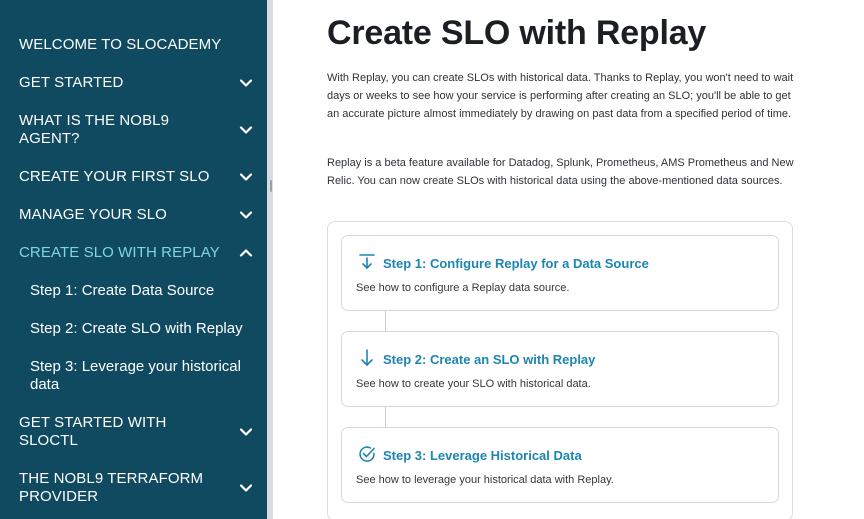 Image resolution: width=864 pixels, height=519 pixels. I want to click on sidebar-item-label: GET STARTED, so click(71, 82).